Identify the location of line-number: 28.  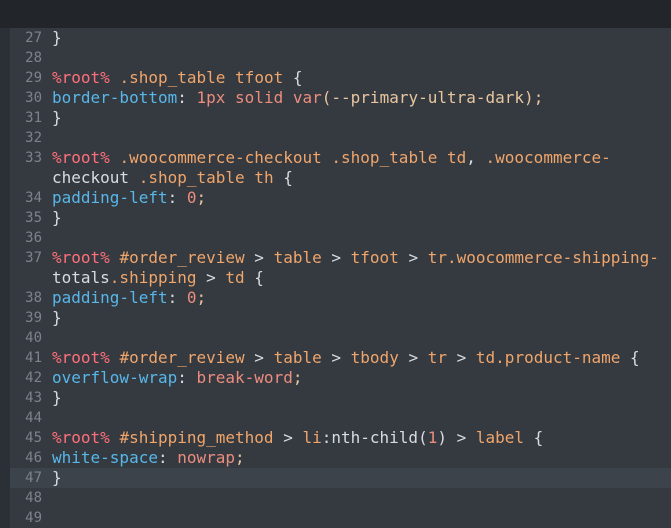
(33, 58).